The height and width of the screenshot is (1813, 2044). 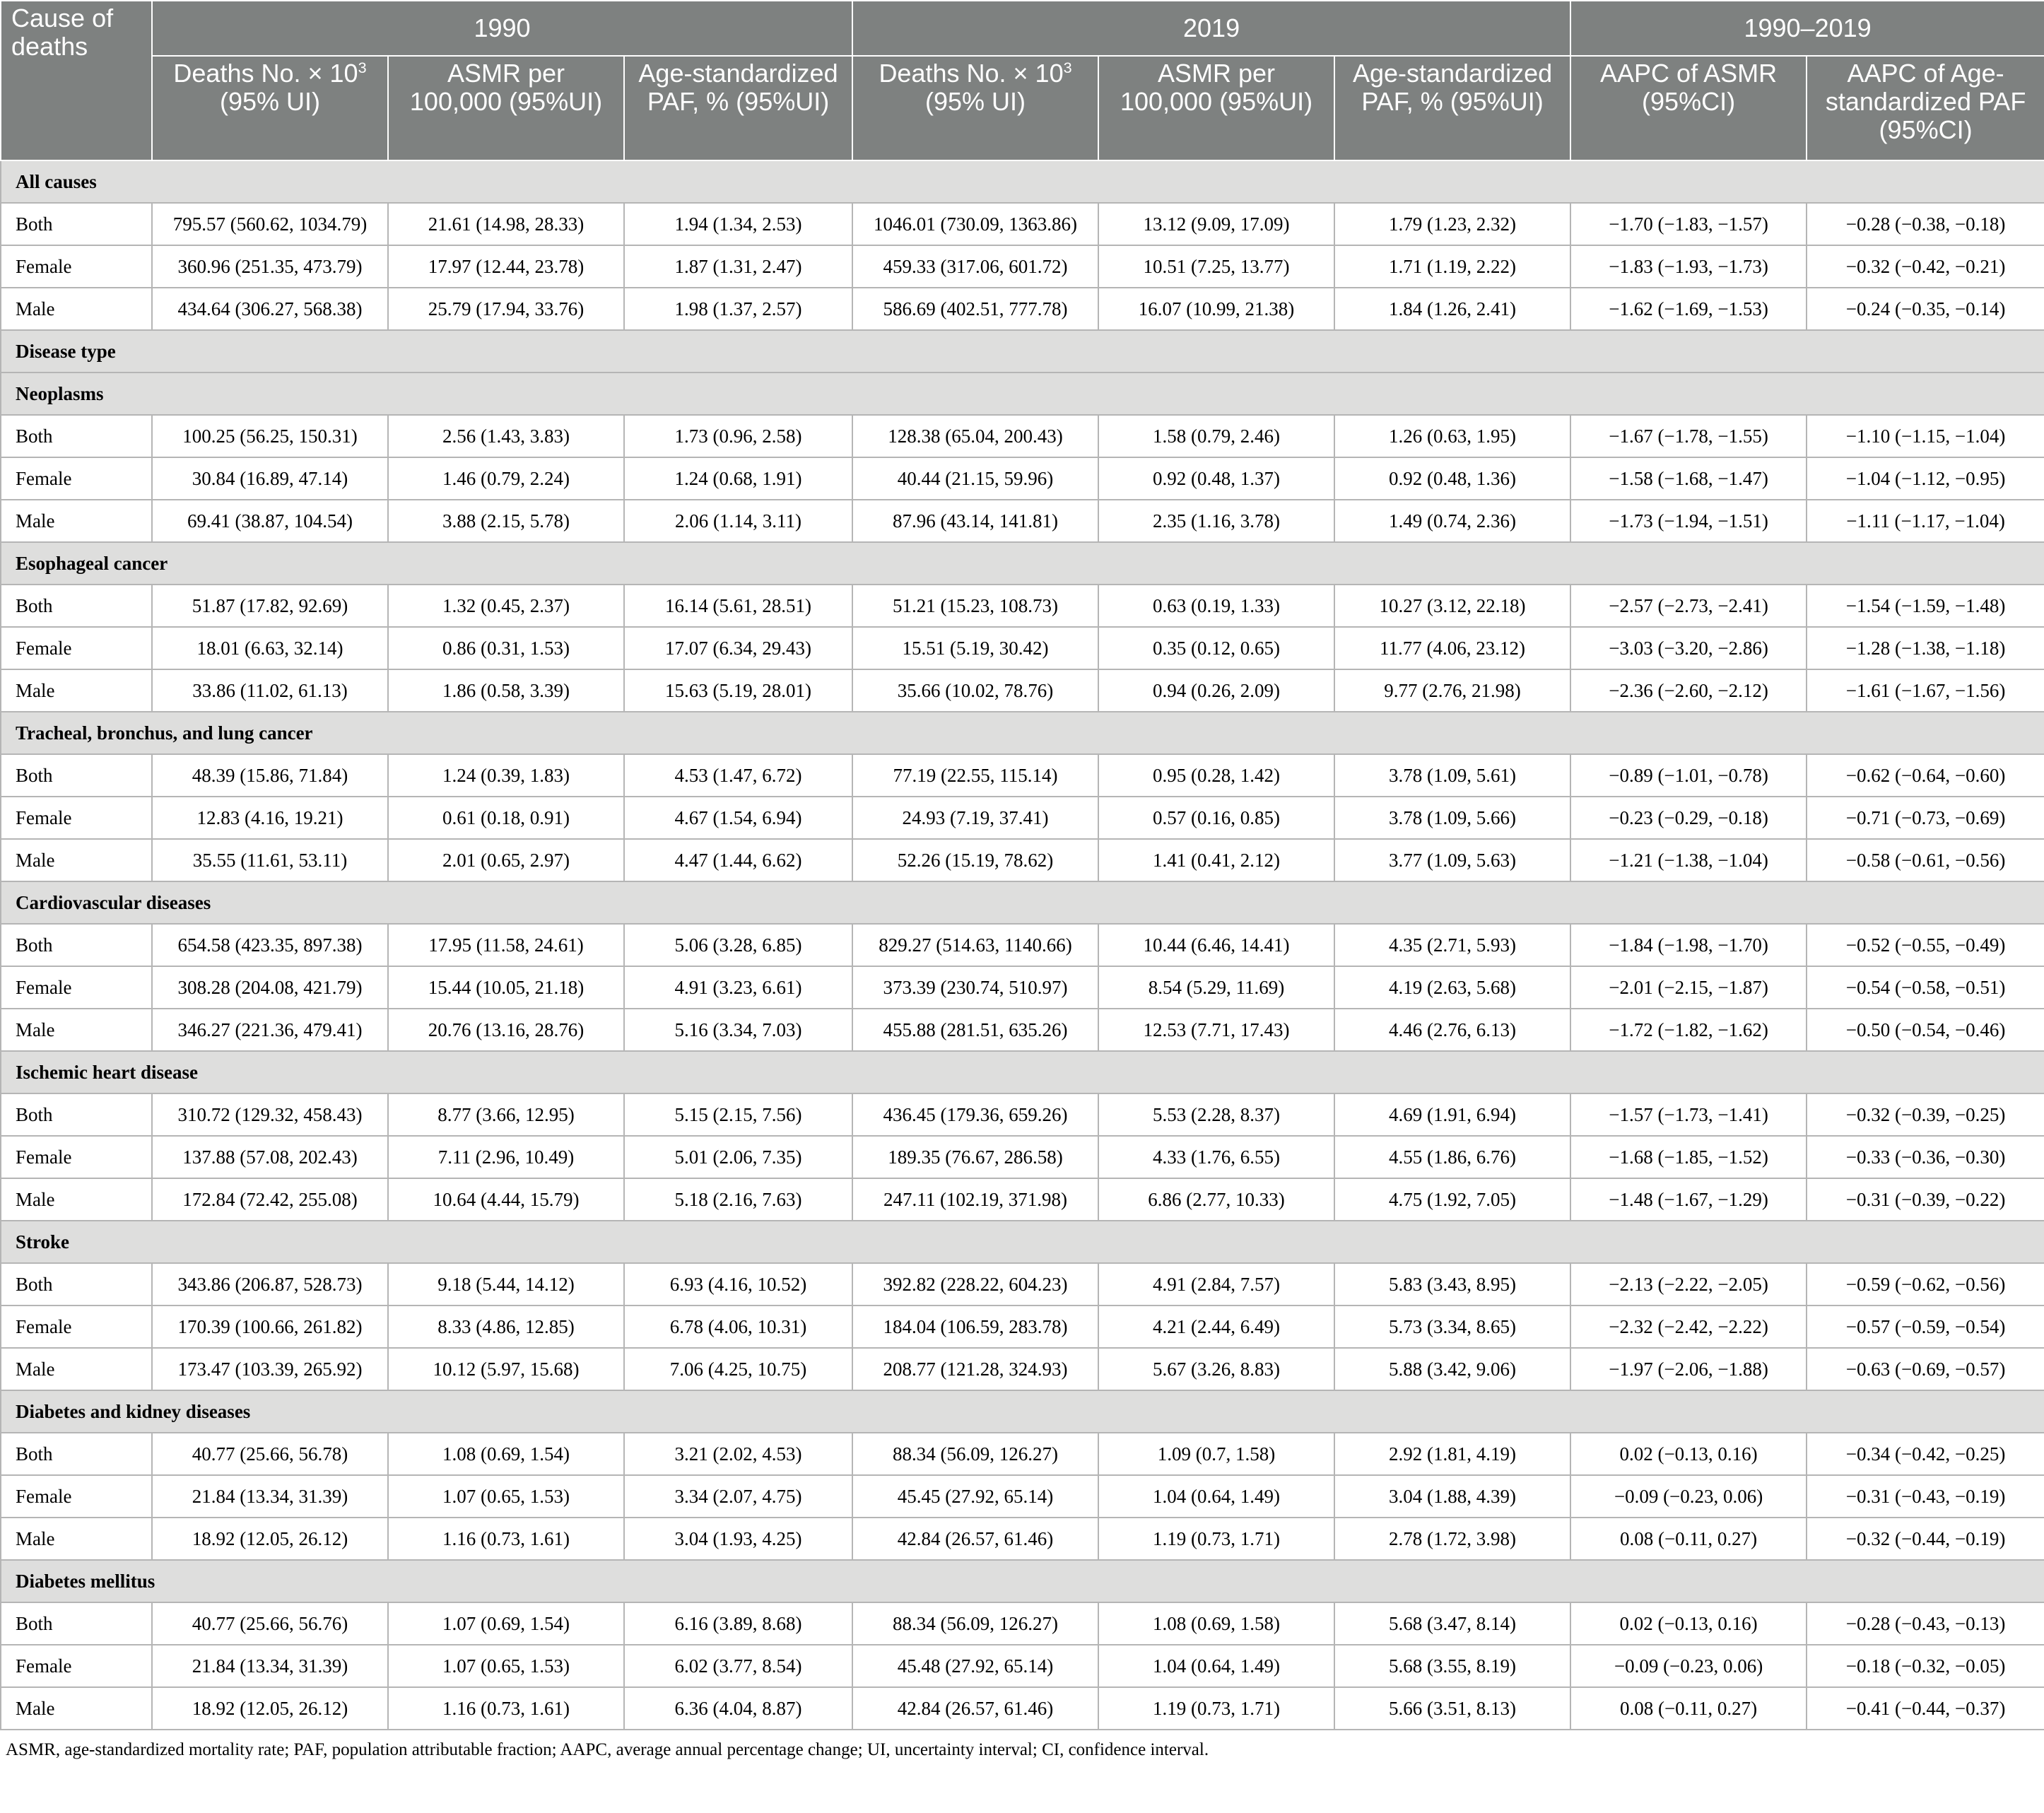 What do you see at coordinates (1217, 1369) in the screenshot?
I see `table-cell: 5.67 (3.26, 8.83)` at bounding box center [1217, 1369].